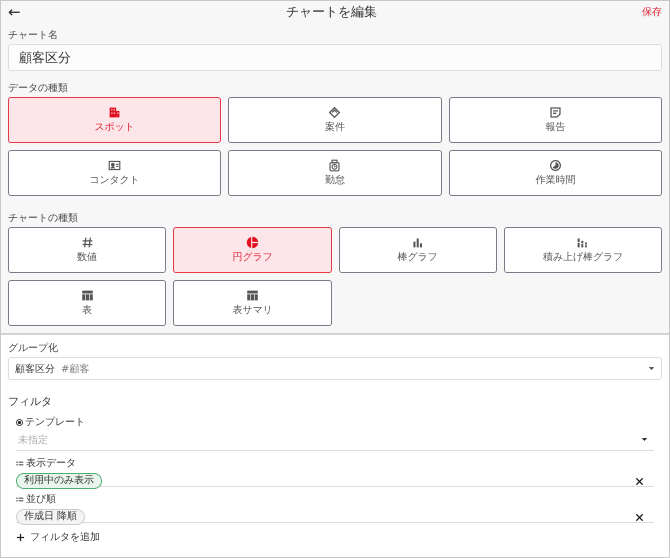 This screenshot has height=558, width=670. What do you see at coordinates (87, 303) in the screenshot?
I see `chart-type-option: 表` at bounding box center [87, 303].